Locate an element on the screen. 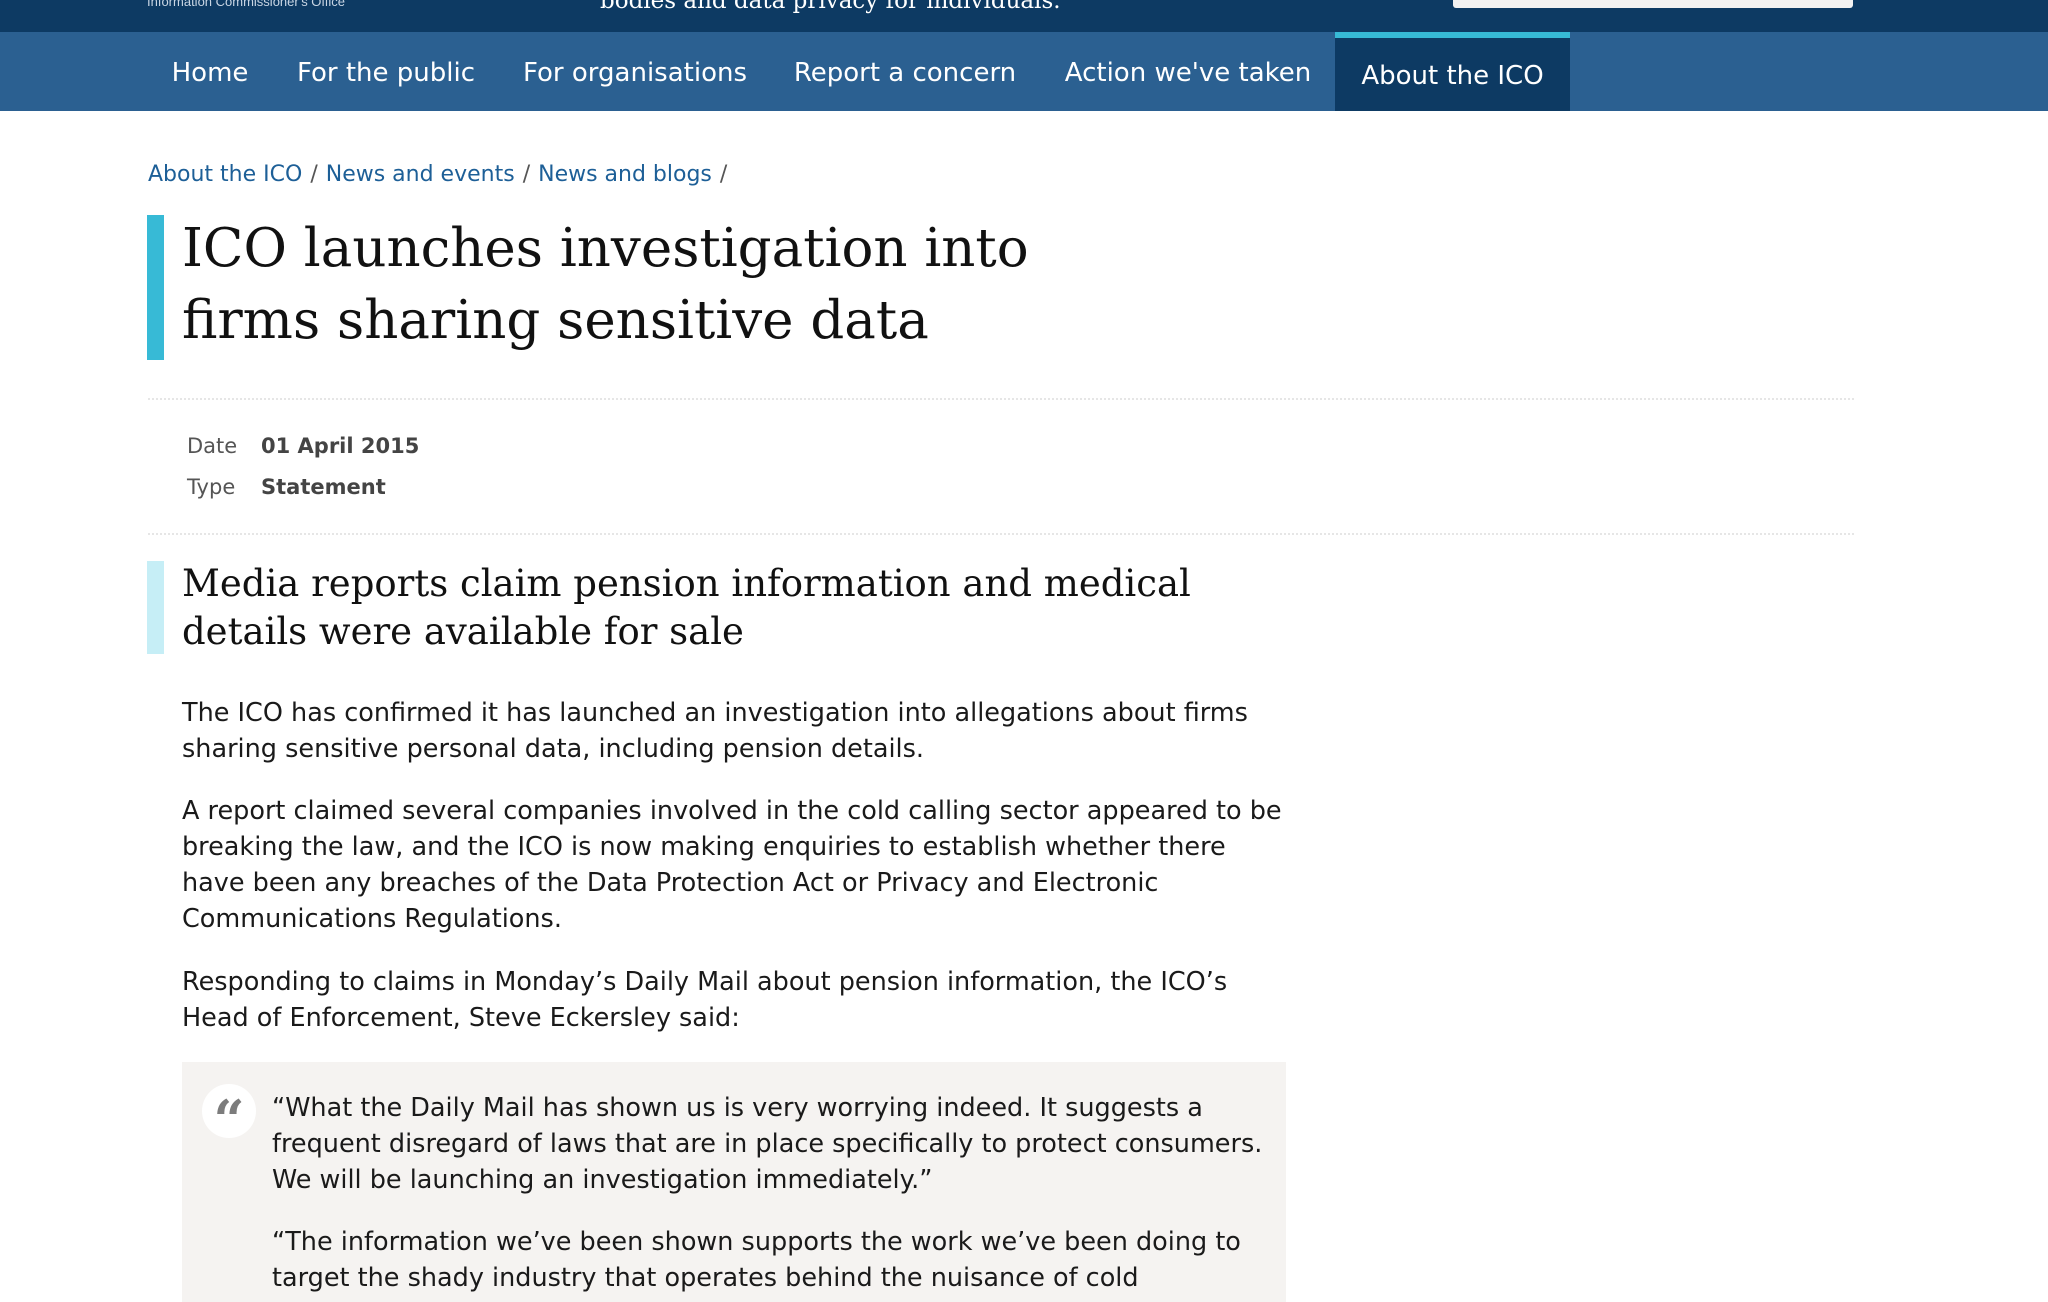  breadcrumb-link-news-blogs: News and blogs is located at coordinates (625, 174).